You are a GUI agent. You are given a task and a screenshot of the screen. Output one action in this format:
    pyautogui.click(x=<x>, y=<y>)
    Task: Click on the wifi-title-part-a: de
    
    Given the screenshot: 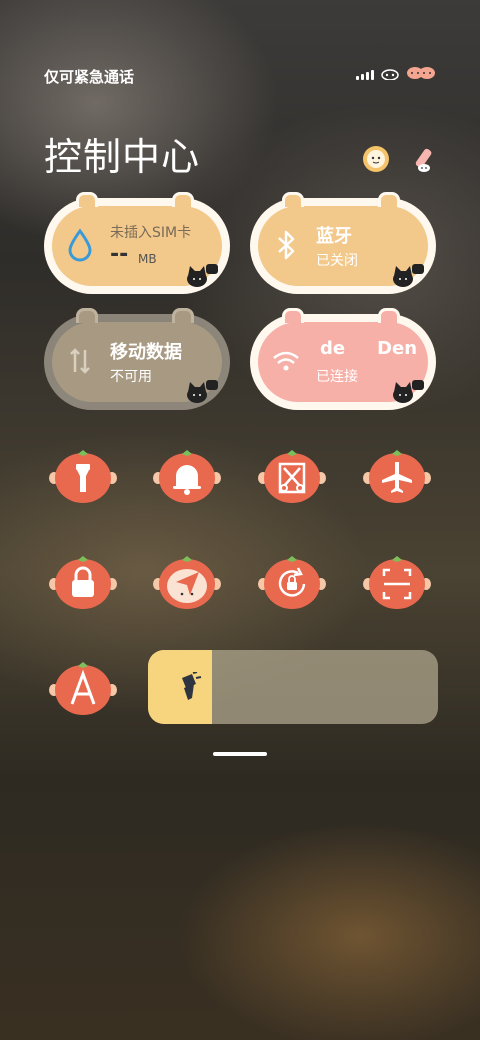 What is the action you would take?
    pyautogui.click(x=333, y=348)
    